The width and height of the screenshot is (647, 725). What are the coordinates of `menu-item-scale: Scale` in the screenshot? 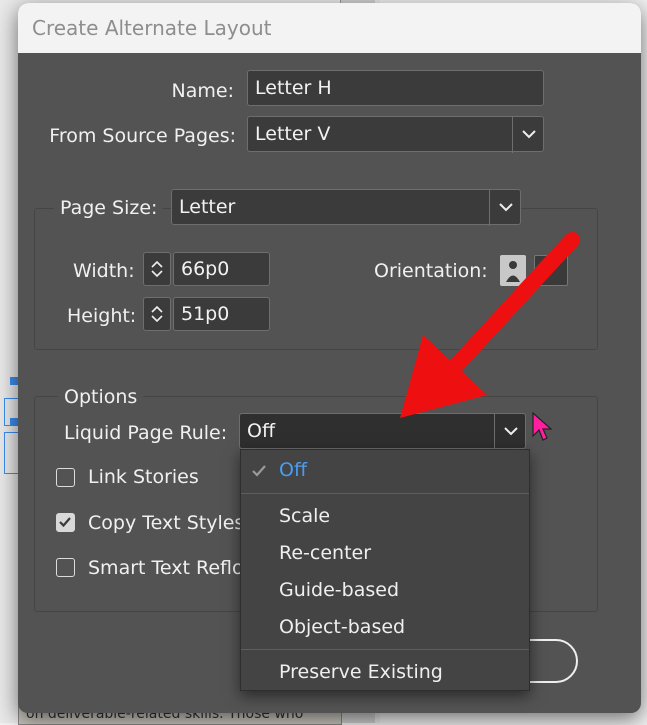 It's located at (304, 516).